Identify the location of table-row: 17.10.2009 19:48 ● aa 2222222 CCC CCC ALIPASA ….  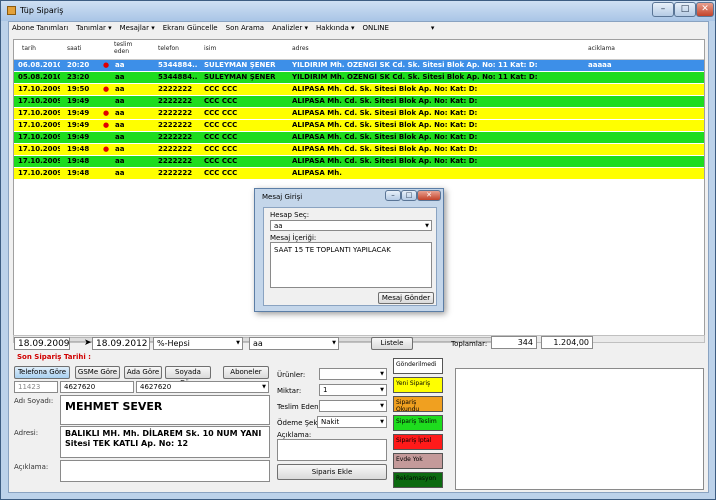
(359, 149).